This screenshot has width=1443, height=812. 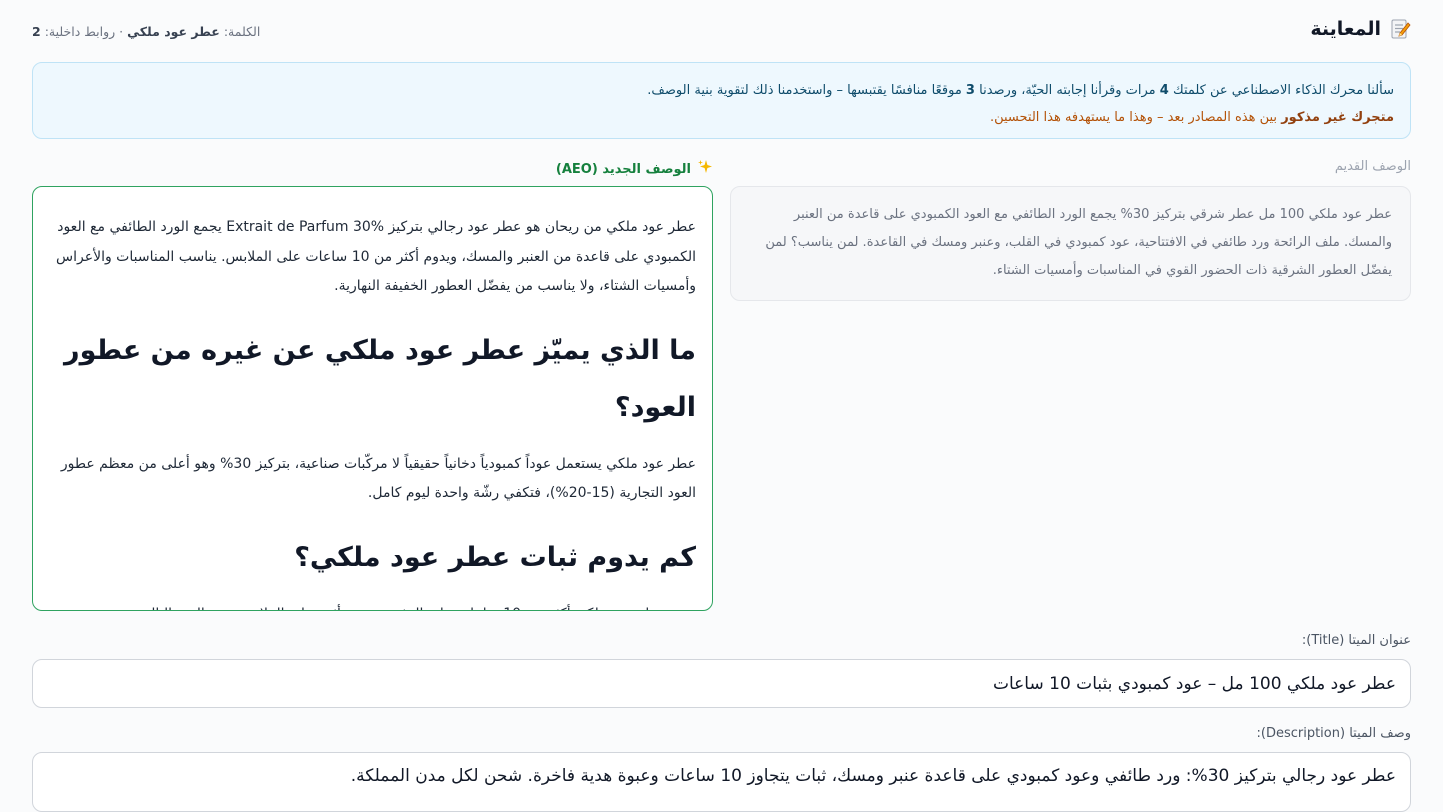 I want to click on competitor-count: 3, so click(x=970, y=90).